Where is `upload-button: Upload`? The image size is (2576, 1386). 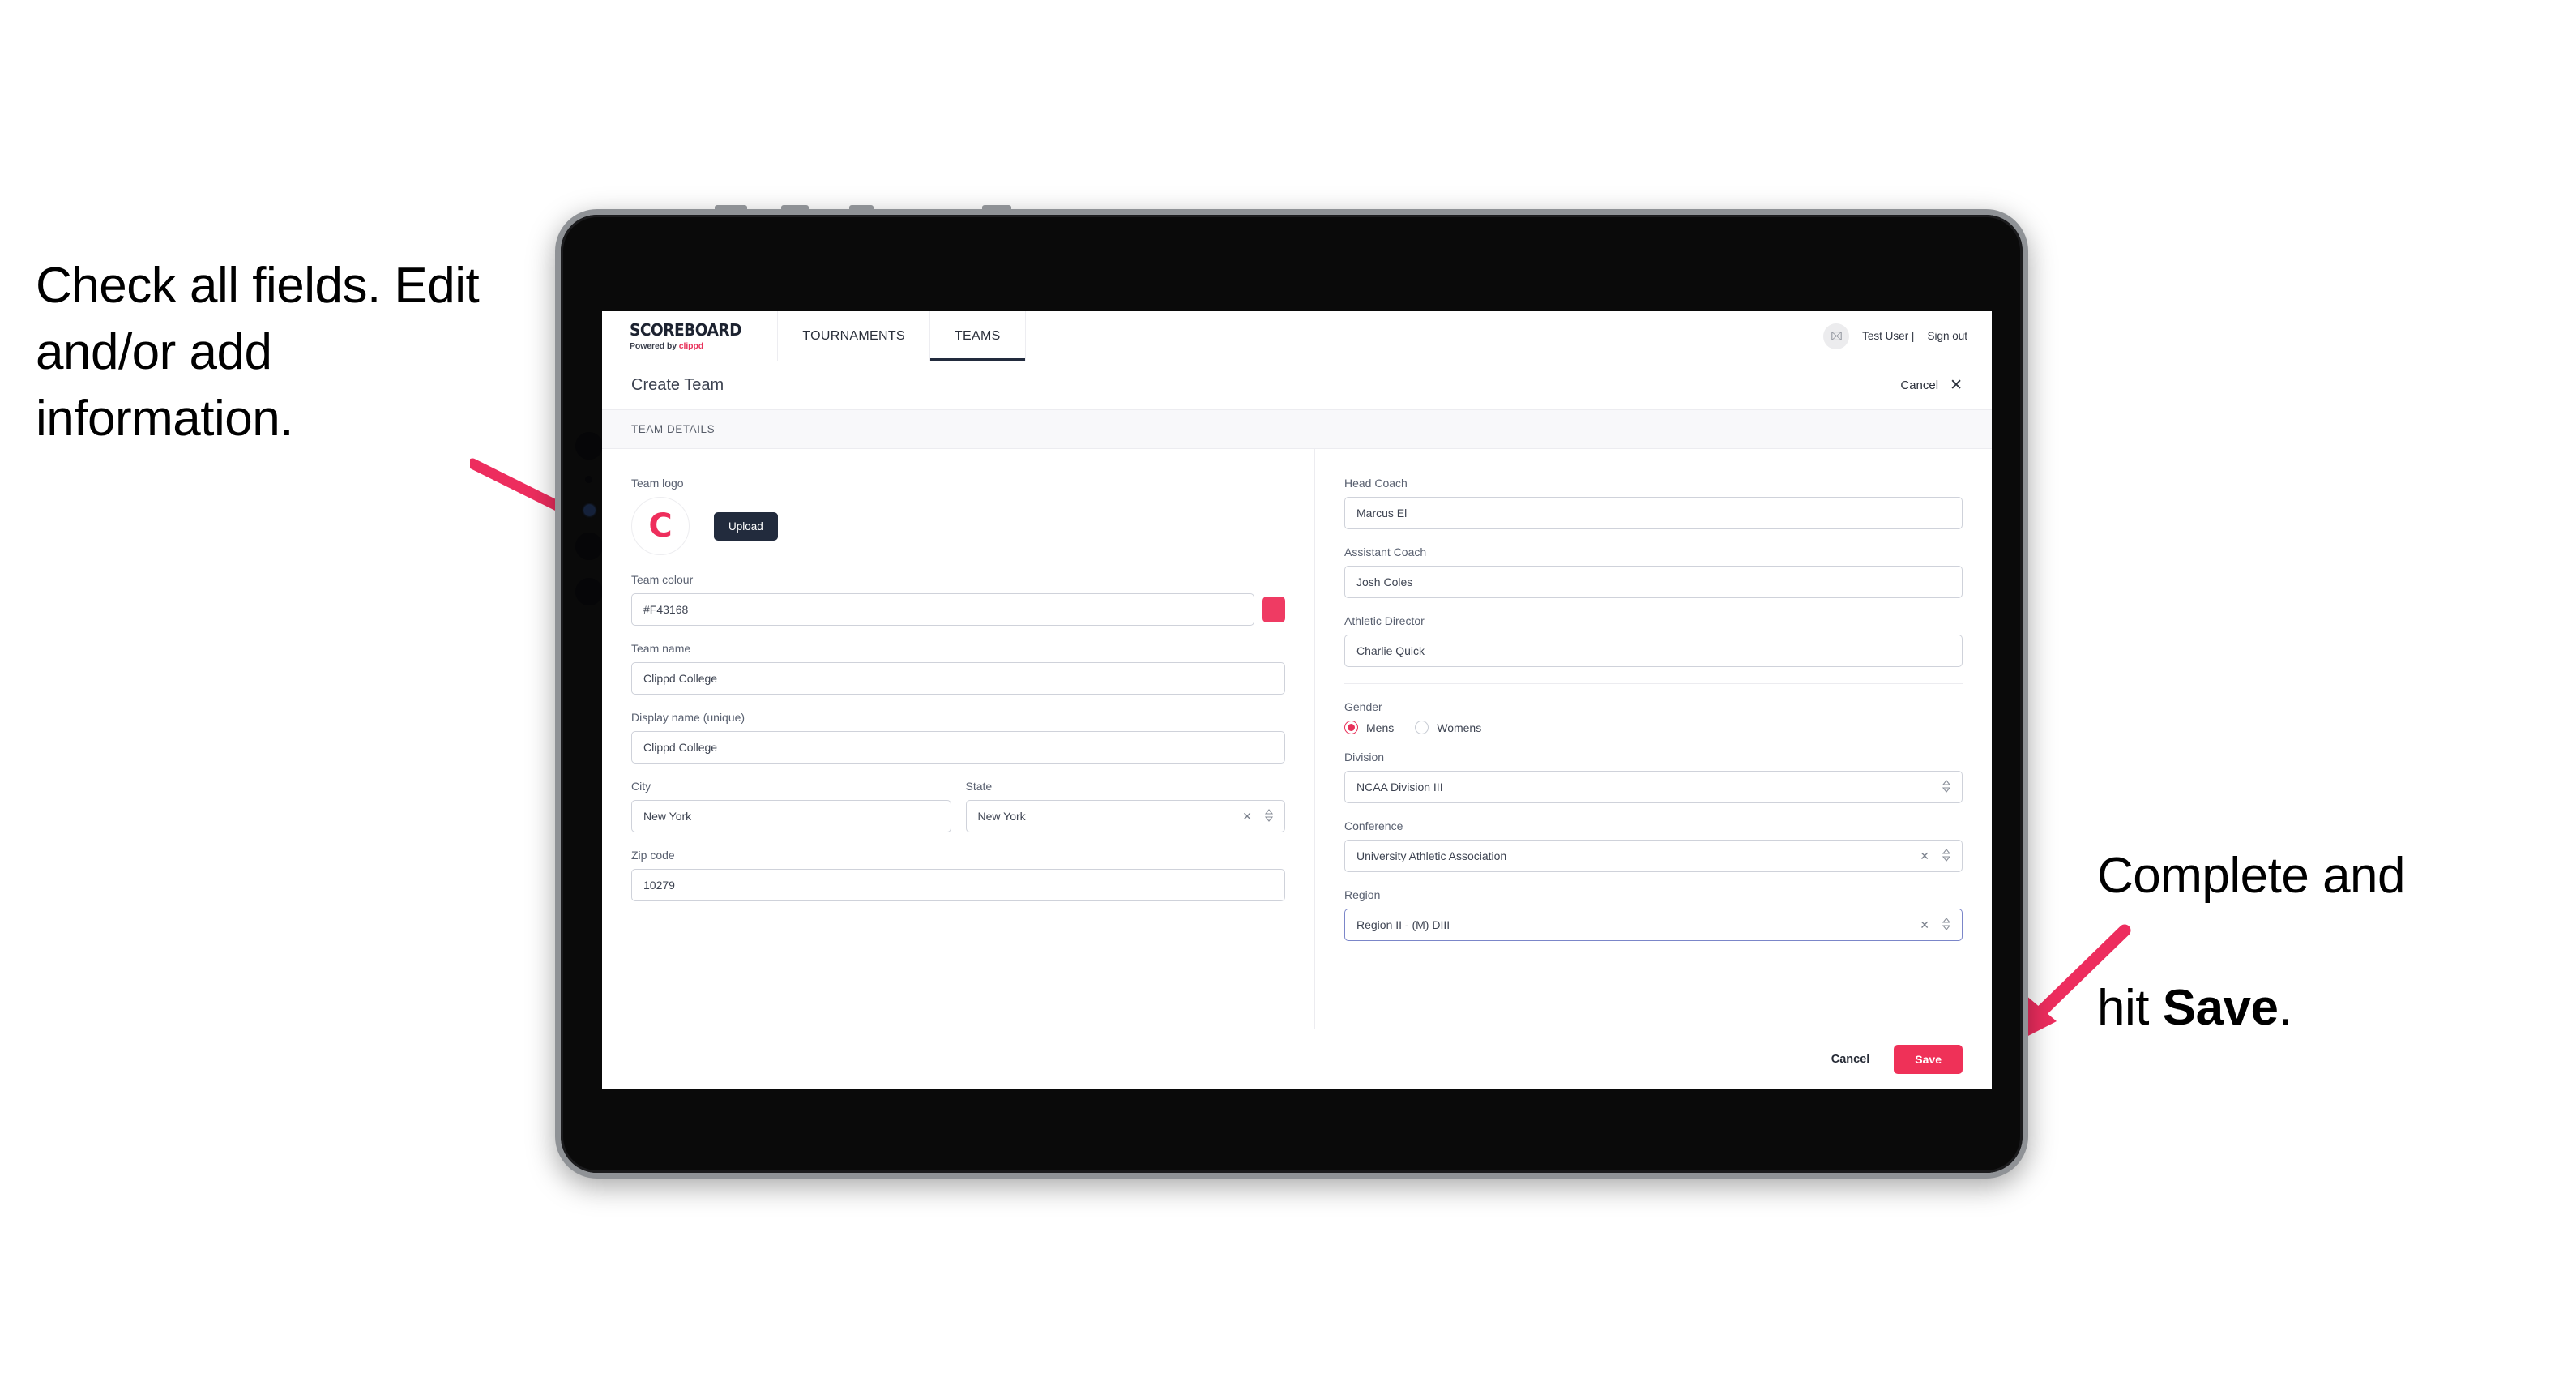 upload-button: Upload is located at coordinates (746, 526).